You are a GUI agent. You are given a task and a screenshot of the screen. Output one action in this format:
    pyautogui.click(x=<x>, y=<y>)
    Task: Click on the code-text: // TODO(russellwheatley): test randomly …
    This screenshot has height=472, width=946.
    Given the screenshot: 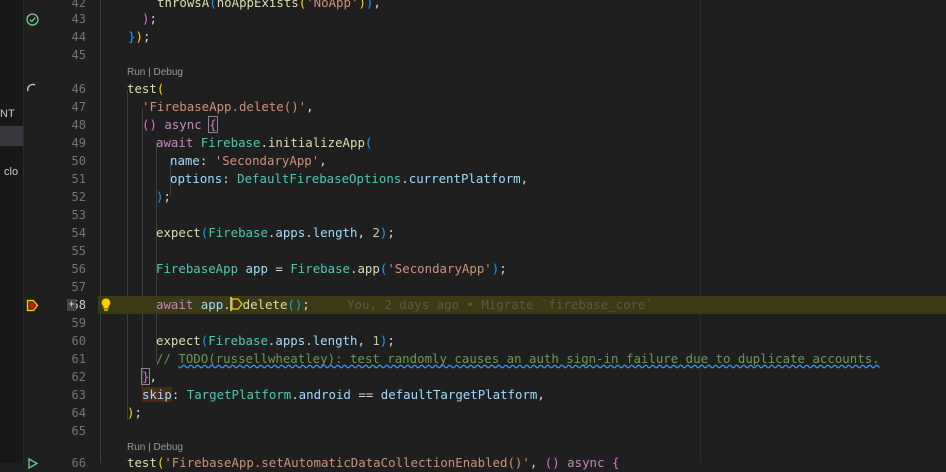 What is the action you would take?
    pyautogui.click(x=518, y=358)
    